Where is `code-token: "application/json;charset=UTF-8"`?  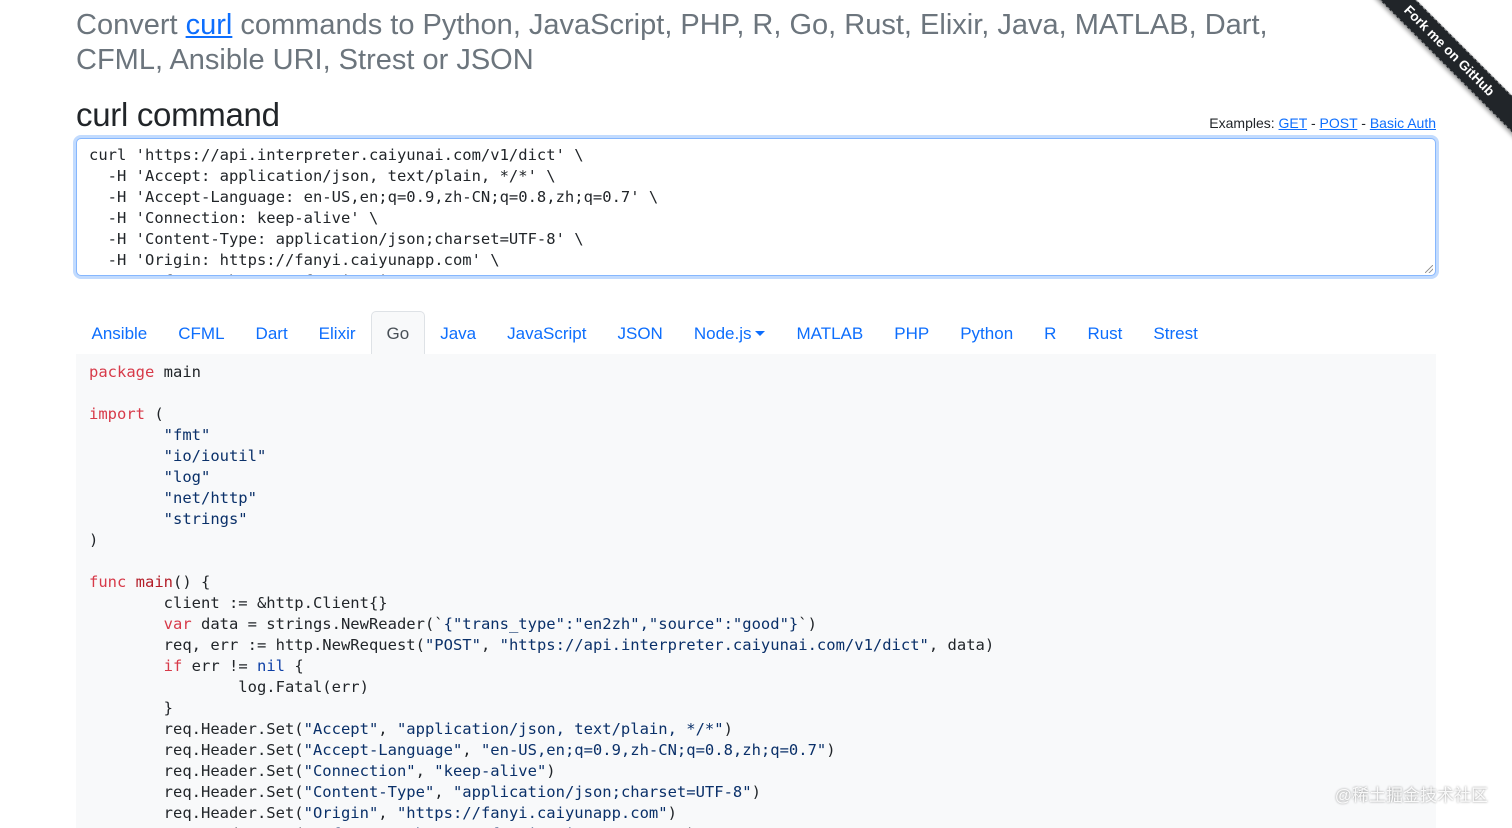
code-token: "application/json;charset=UTF-8" is located at coordinates (602, 792).